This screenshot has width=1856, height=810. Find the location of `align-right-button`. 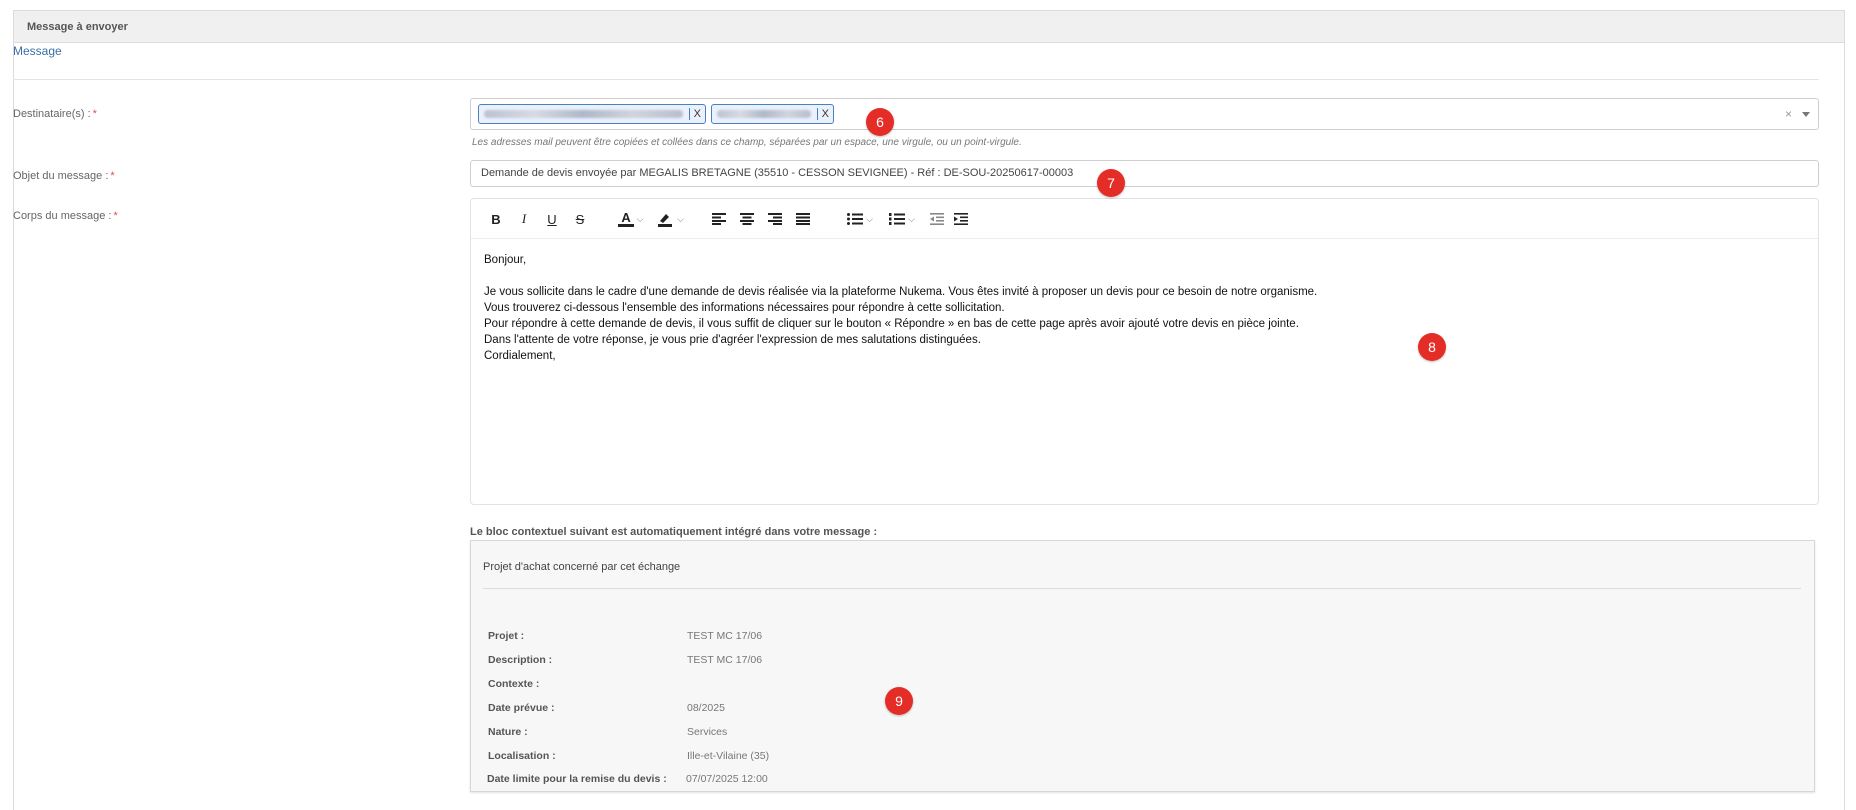

align-right-button is located at coordinates (775, 219).